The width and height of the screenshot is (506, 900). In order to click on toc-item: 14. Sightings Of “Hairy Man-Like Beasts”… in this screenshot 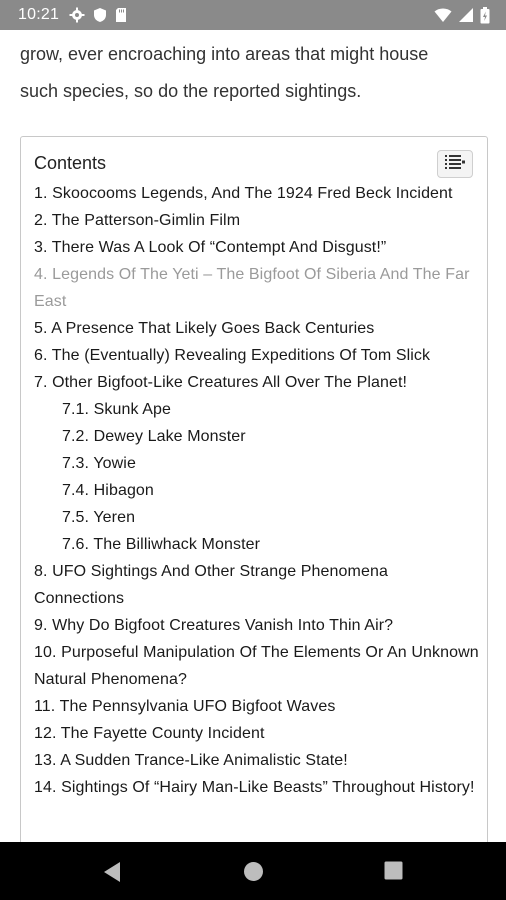, I will do `click(256, 787)`.